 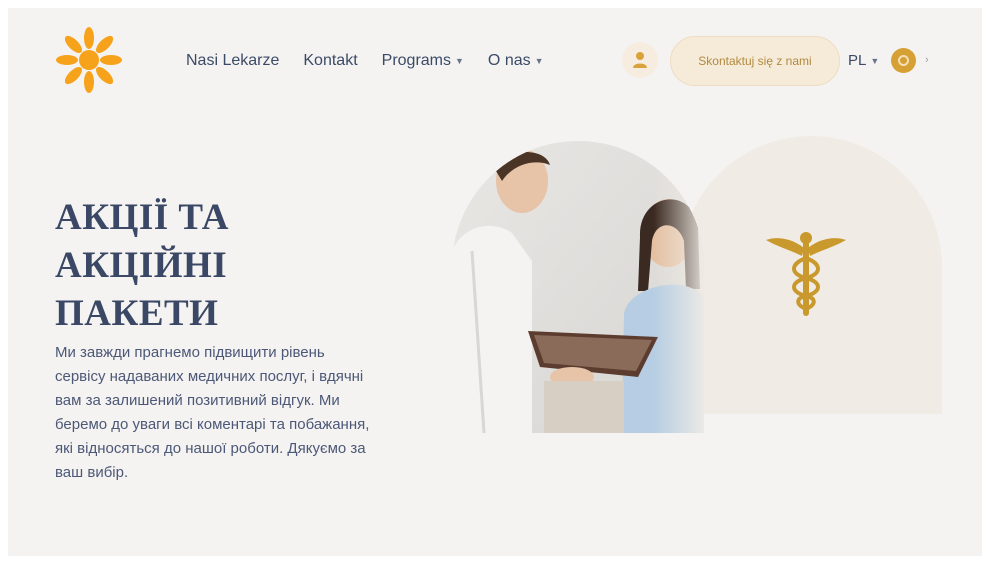 What do you see at coordinates (806, 274) in the screenshot?
I see `caduceus-icon` at bounding box center [806, 274].